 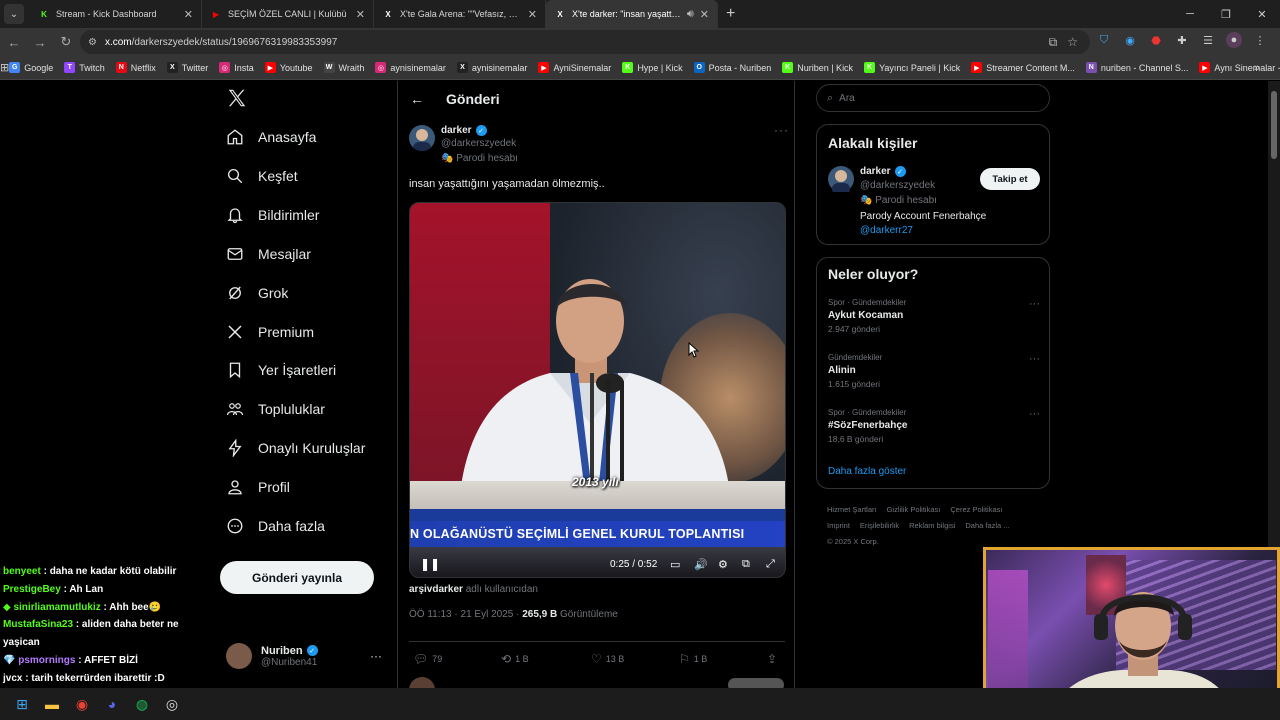 What do you see at coordinates (853, 541) in the screenshot?
I see `footer-link: © 2025 X Corp.` at bounding box center [853, 541].